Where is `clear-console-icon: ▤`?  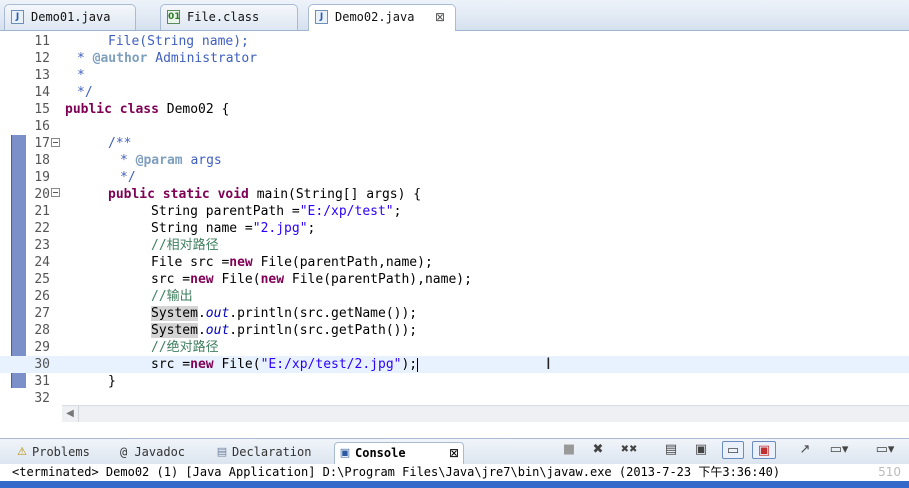 clear-console-icon: ▤ is located at coordinates (671, 450).